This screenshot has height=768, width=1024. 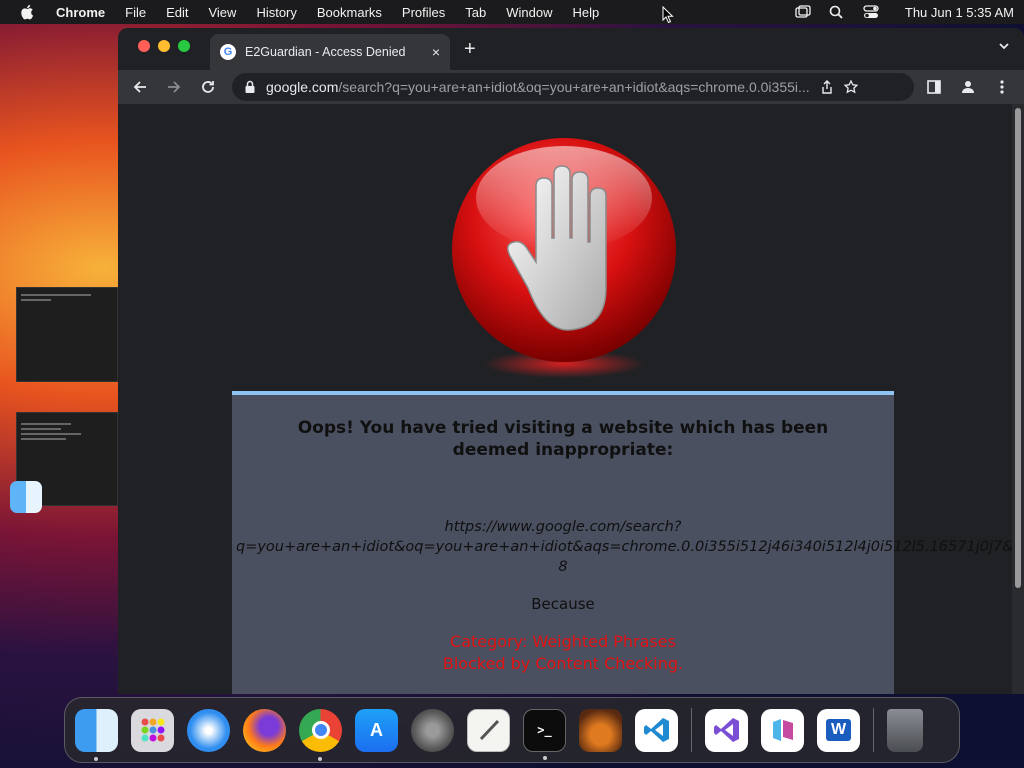 I want to click on screen-mirroring-icon, so click(x=803, y=12).